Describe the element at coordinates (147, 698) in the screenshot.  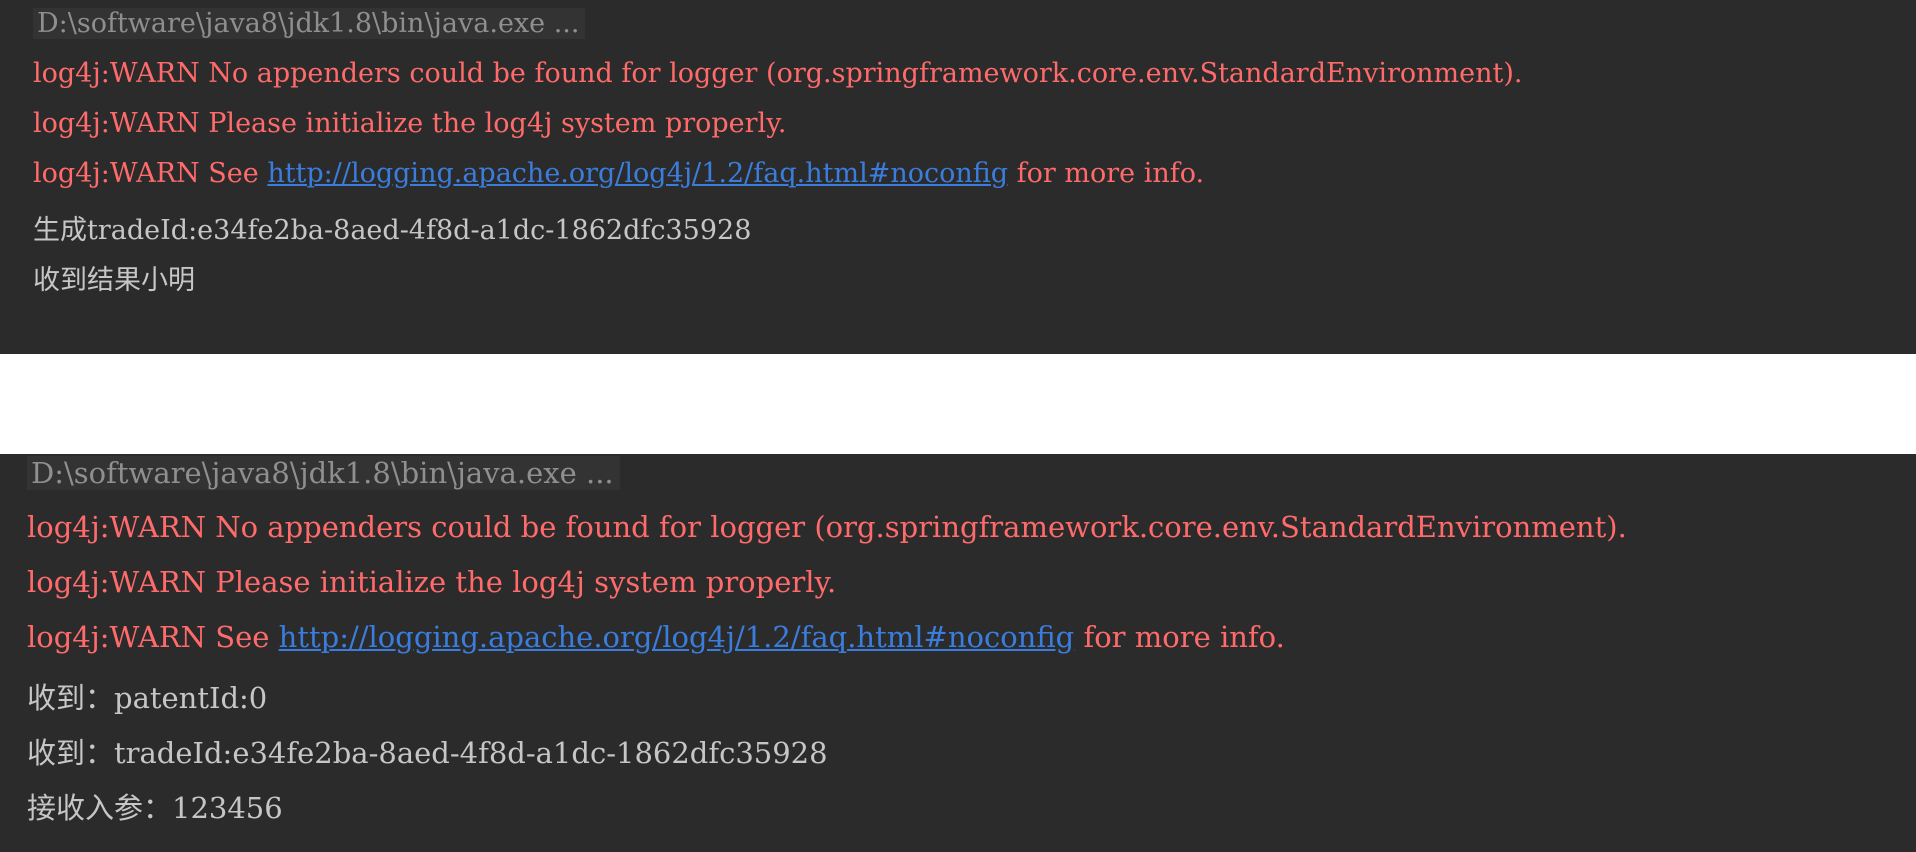
I see `output-line: 收到：patentId:0` at that location.